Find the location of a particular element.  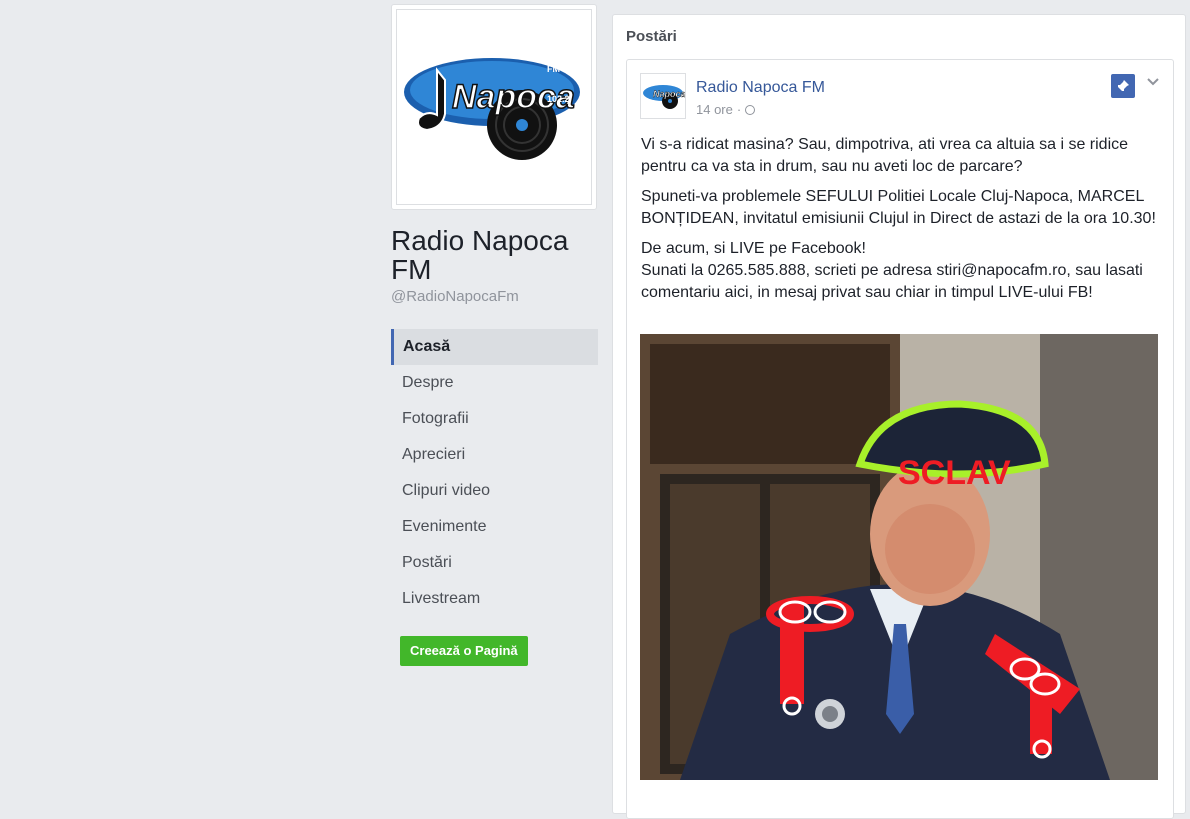

radio-logo: Napoca FM 102.2 is located at coordinates (492, 109).